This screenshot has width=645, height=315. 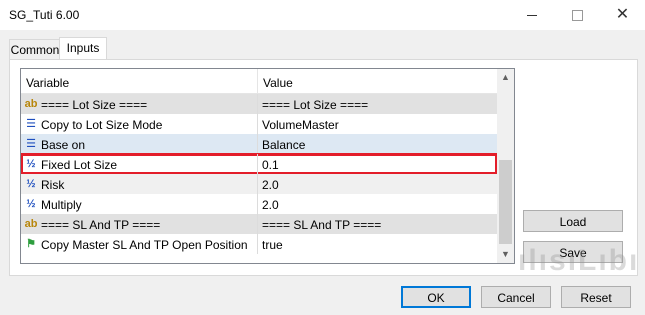 What do you see at coordinates (283, 145) in the screenshot?
I see `variable-value: Balance` at bounding box center [283, 145].